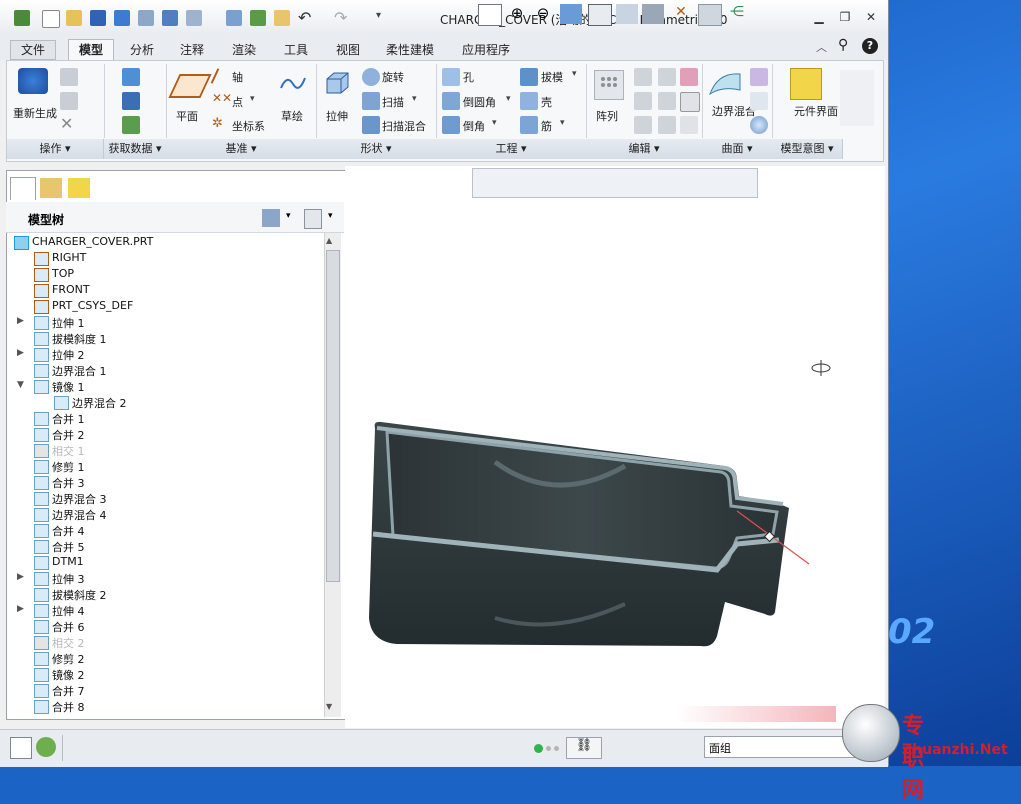 Image resolution: width=1021 pixels, height=804 pixels. What do you see at coordinates (164, 514) in the screenshot?
I see `tree-item: 边界混合 4` at bounding box center [164, 514].